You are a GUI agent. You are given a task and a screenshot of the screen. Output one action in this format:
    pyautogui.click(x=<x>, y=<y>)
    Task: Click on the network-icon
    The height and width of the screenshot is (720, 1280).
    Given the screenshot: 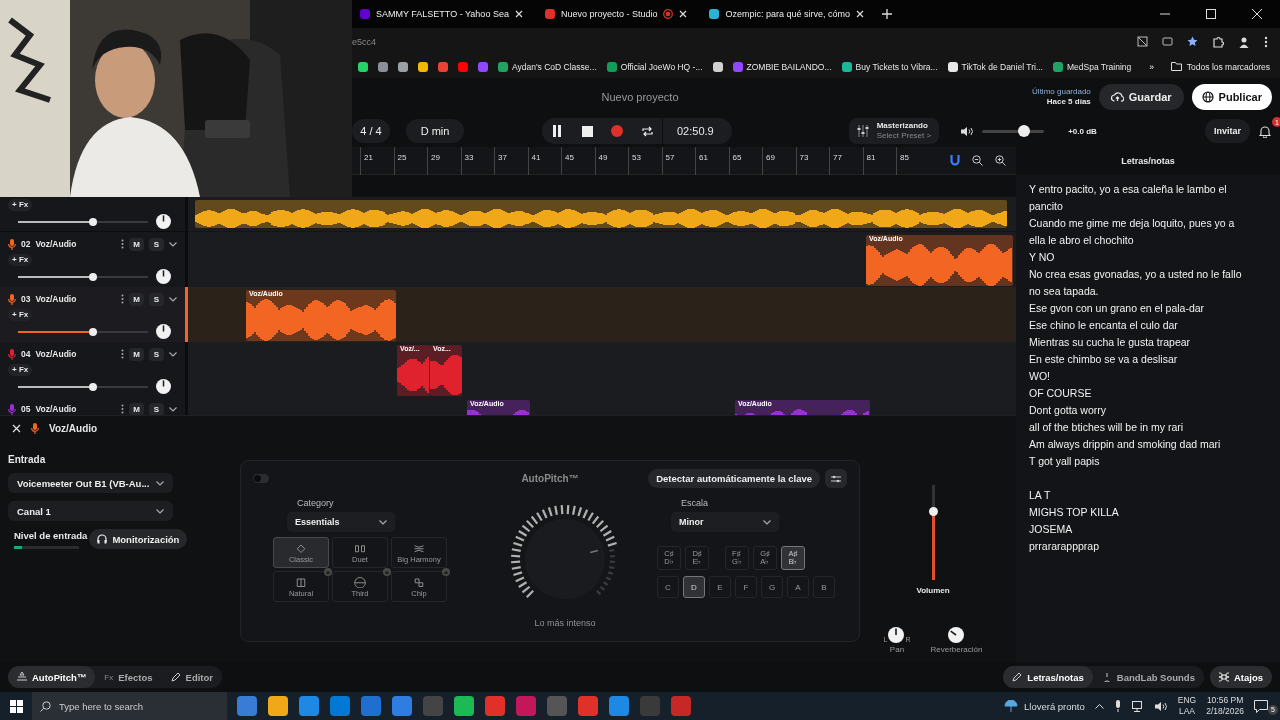 What is the action you would take?
    pyautogui.click(x=1138, y=706)
    